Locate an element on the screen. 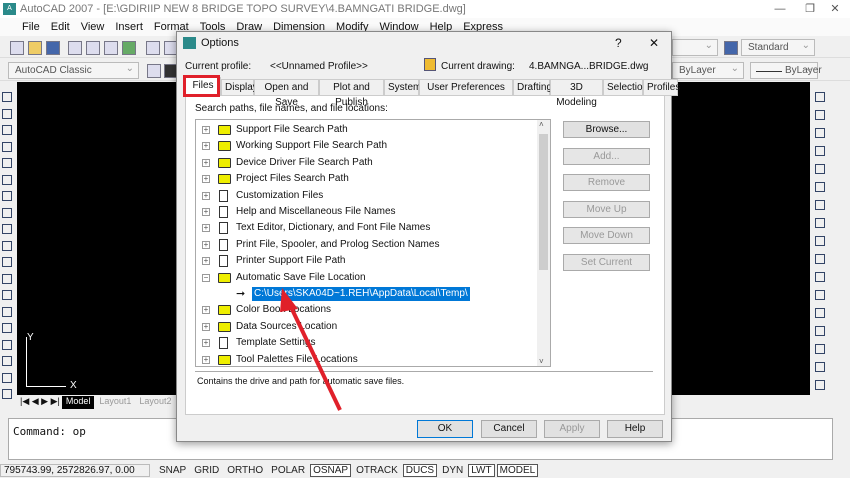  workspace-combo: AutoCAD Classic is located at coordinates (73, 70).